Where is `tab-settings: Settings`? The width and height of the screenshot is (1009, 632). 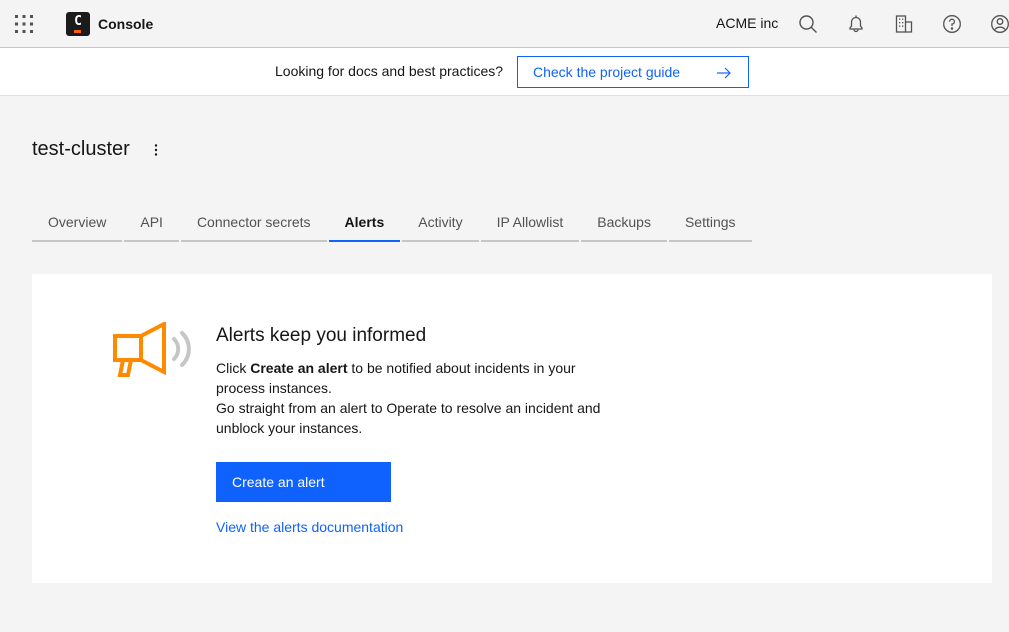 tab-settings: Settings is located at coordinates (710, 223).